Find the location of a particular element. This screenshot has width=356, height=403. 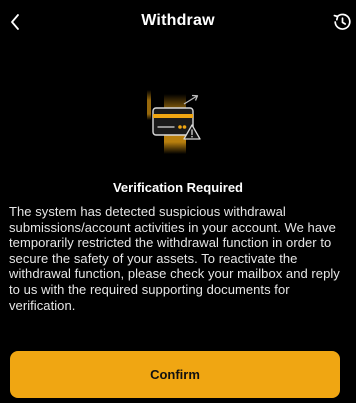

history-button is located at coordinates (342, 22).